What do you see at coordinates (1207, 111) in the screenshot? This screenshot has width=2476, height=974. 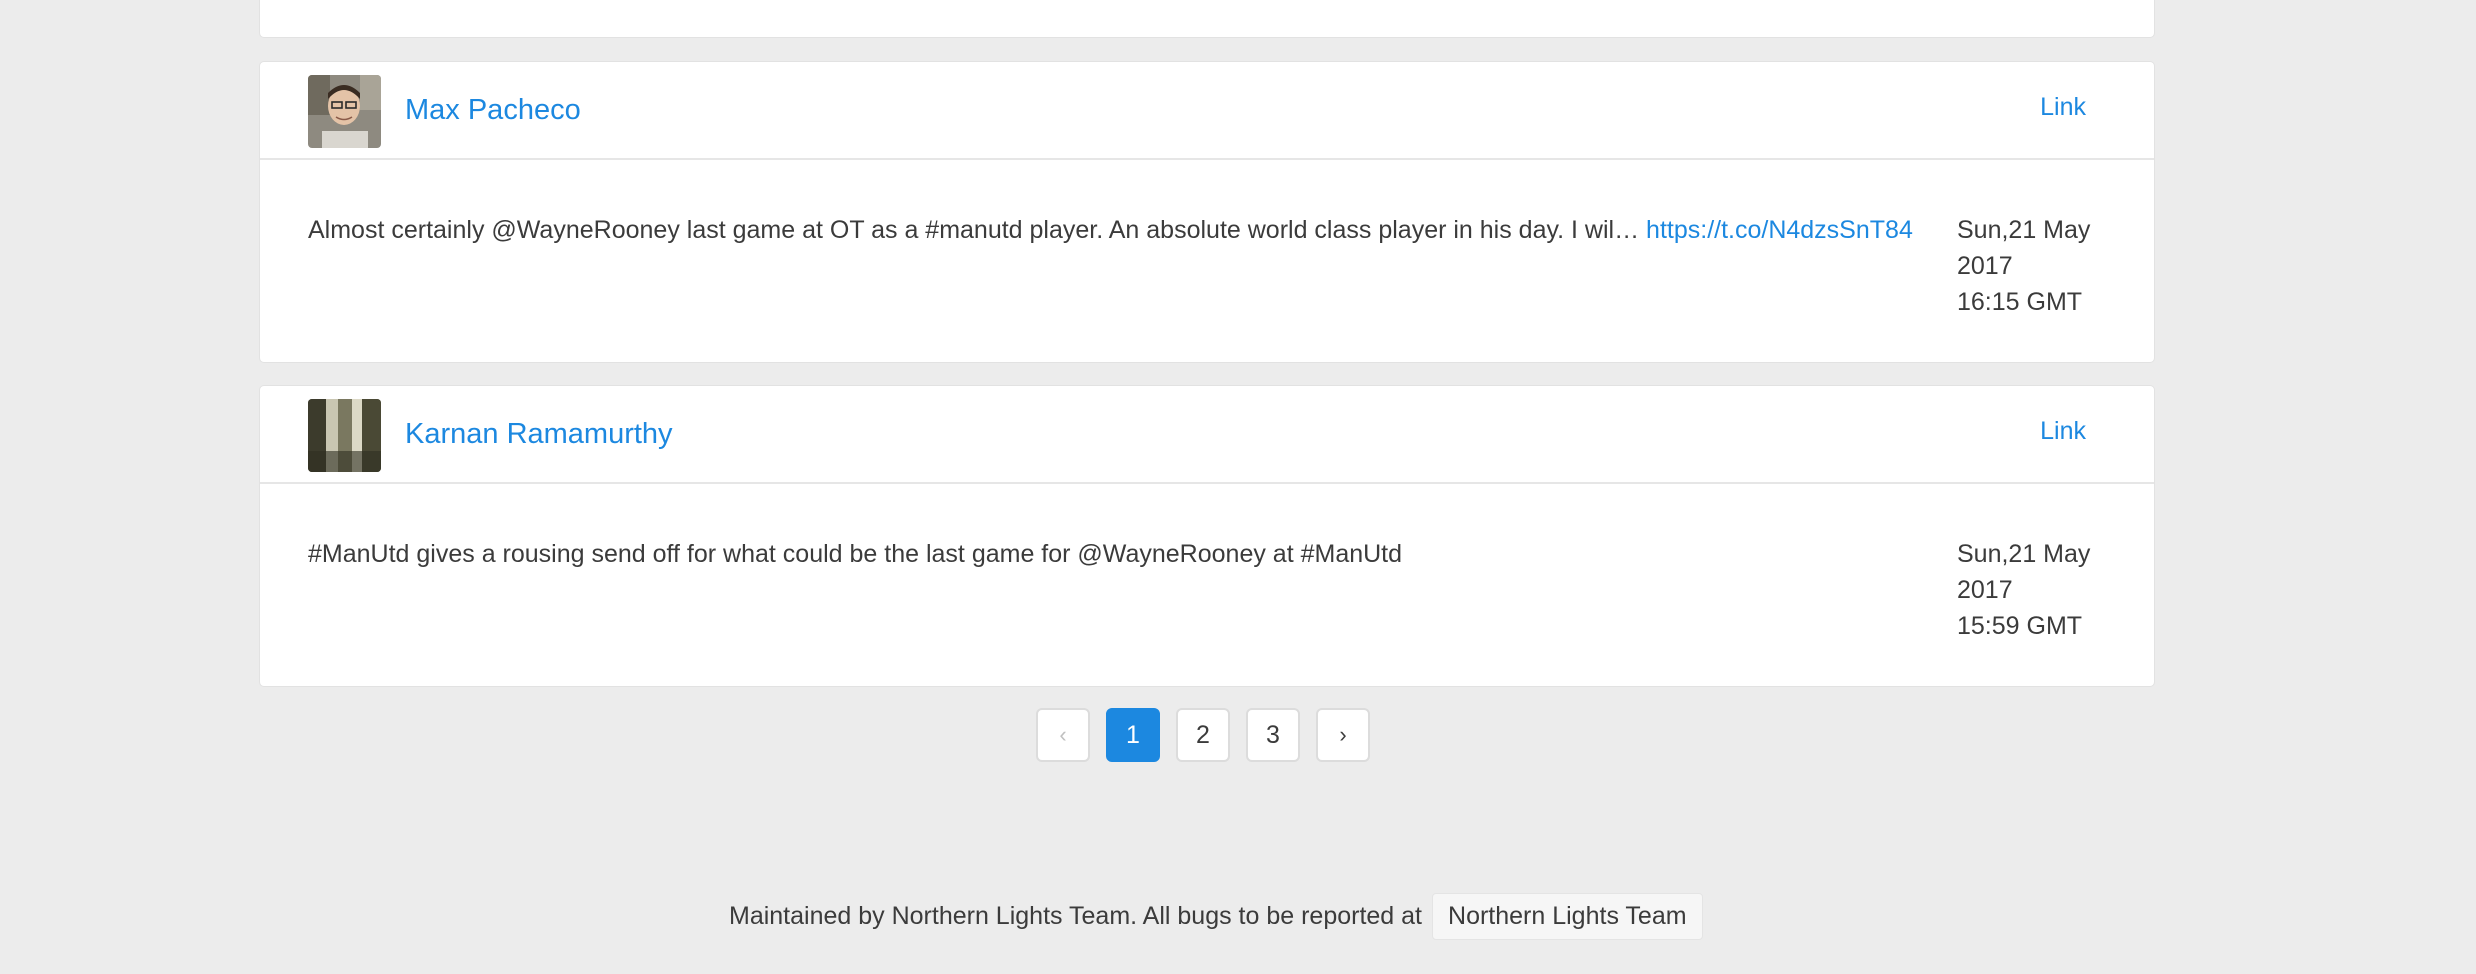 I see `tweet-card-header: Max Pacheco Link` at bounding box center [1207, 111].